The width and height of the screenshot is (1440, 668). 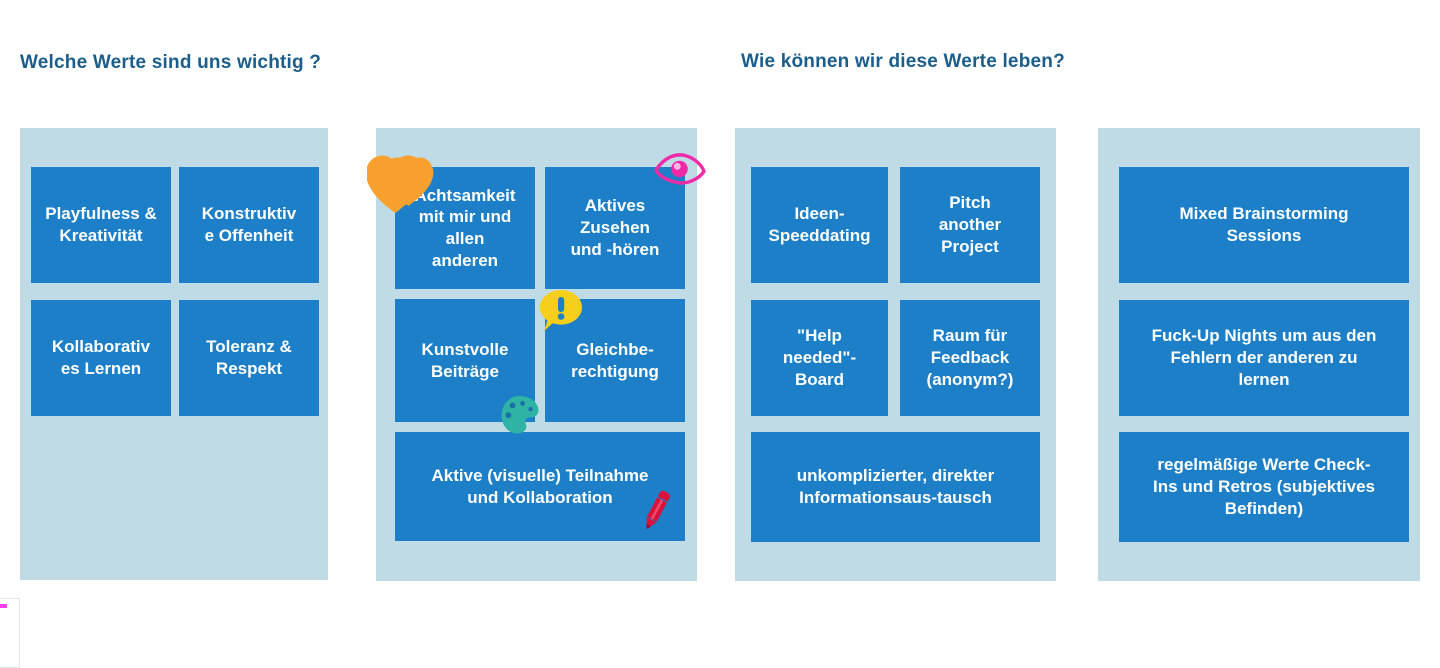 I want to click on card-label: Gleichbe- rechtigung, so click(x=615, y=360).